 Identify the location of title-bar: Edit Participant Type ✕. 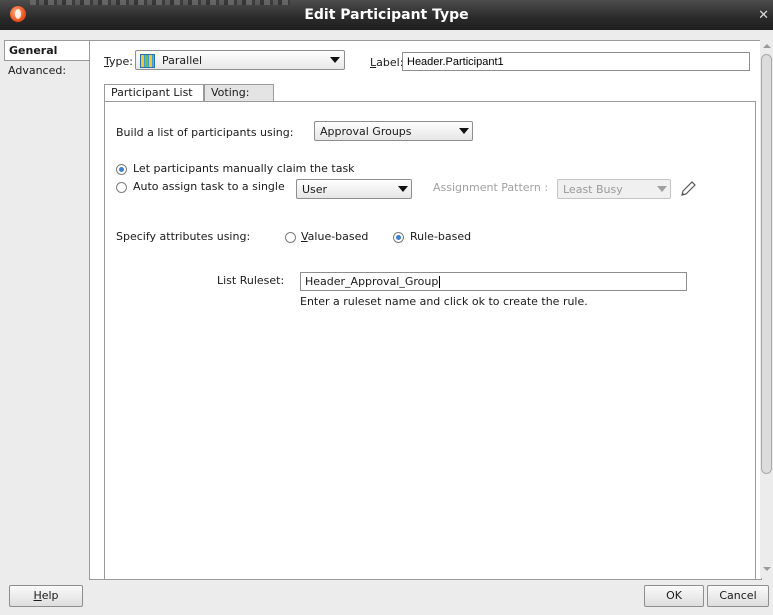
(386, 15).